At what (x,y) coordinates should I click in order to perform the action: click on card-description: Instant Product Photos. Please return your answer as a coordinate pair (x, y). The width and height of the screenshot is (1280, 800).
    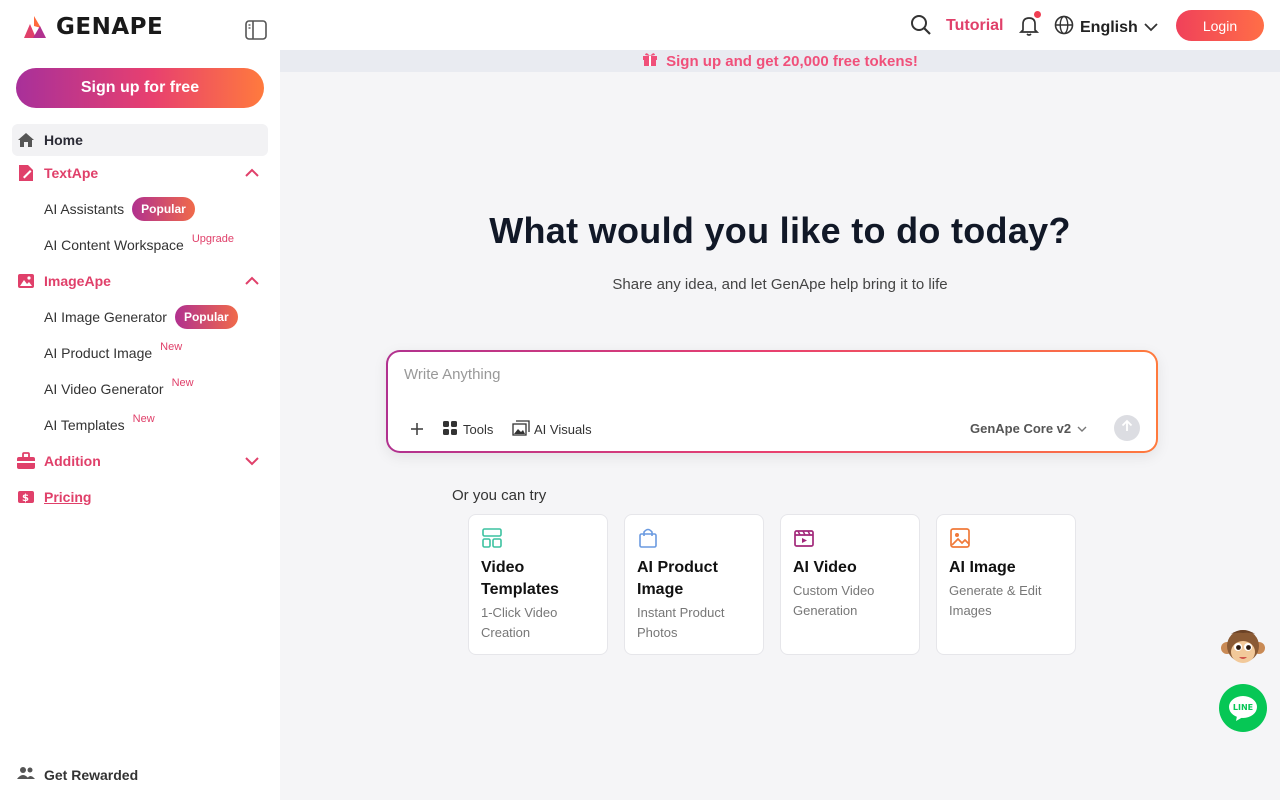
    Looking at the image, I should click on (681, 622).